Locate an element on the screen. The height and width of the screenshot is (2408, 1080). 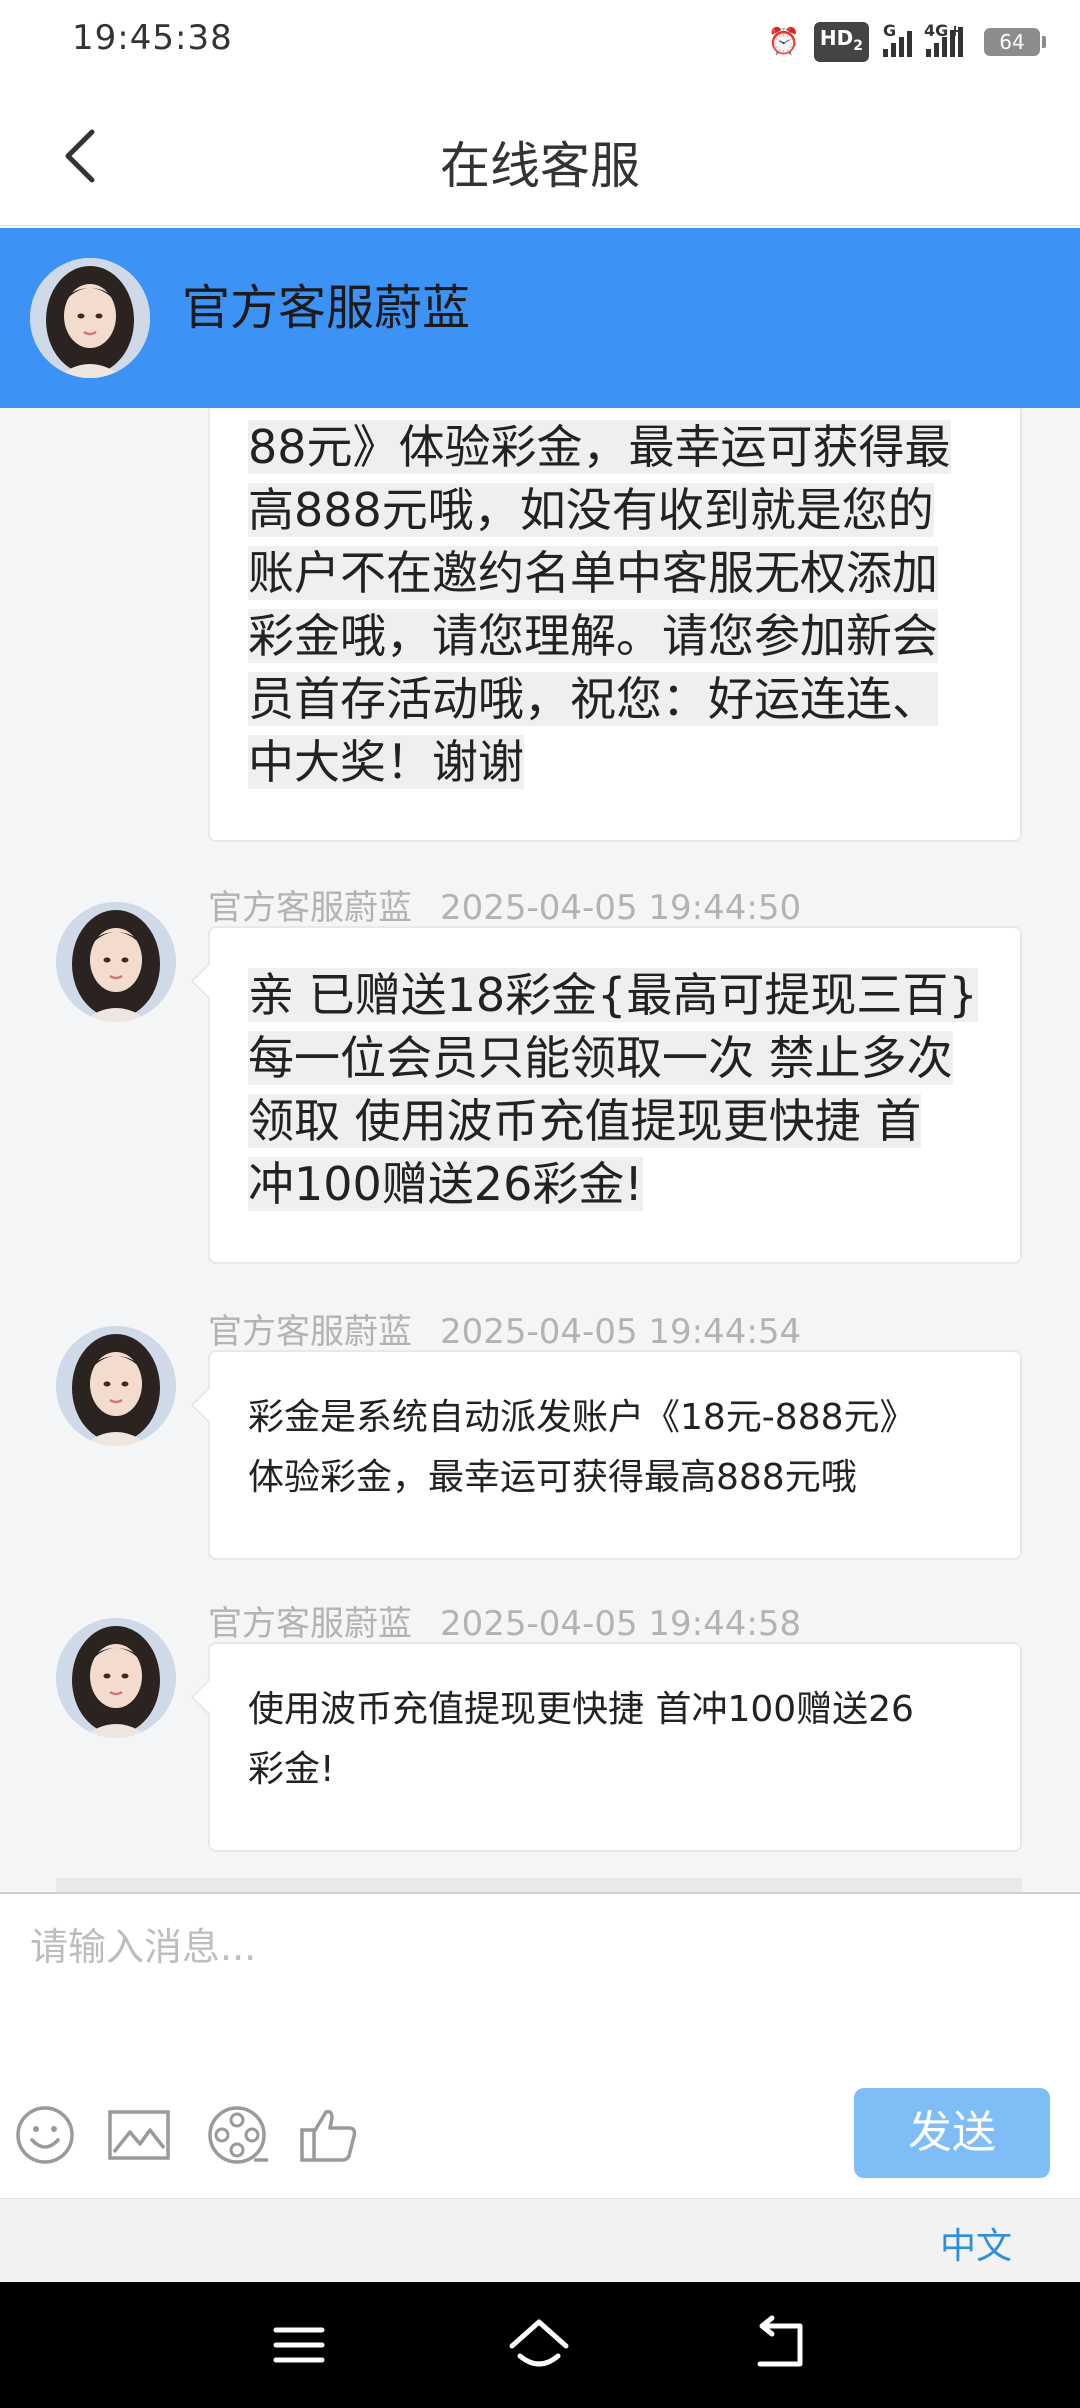
status-icons: ⏰ HD2 G 4G+ 64 is located at coordinates (906, 41).